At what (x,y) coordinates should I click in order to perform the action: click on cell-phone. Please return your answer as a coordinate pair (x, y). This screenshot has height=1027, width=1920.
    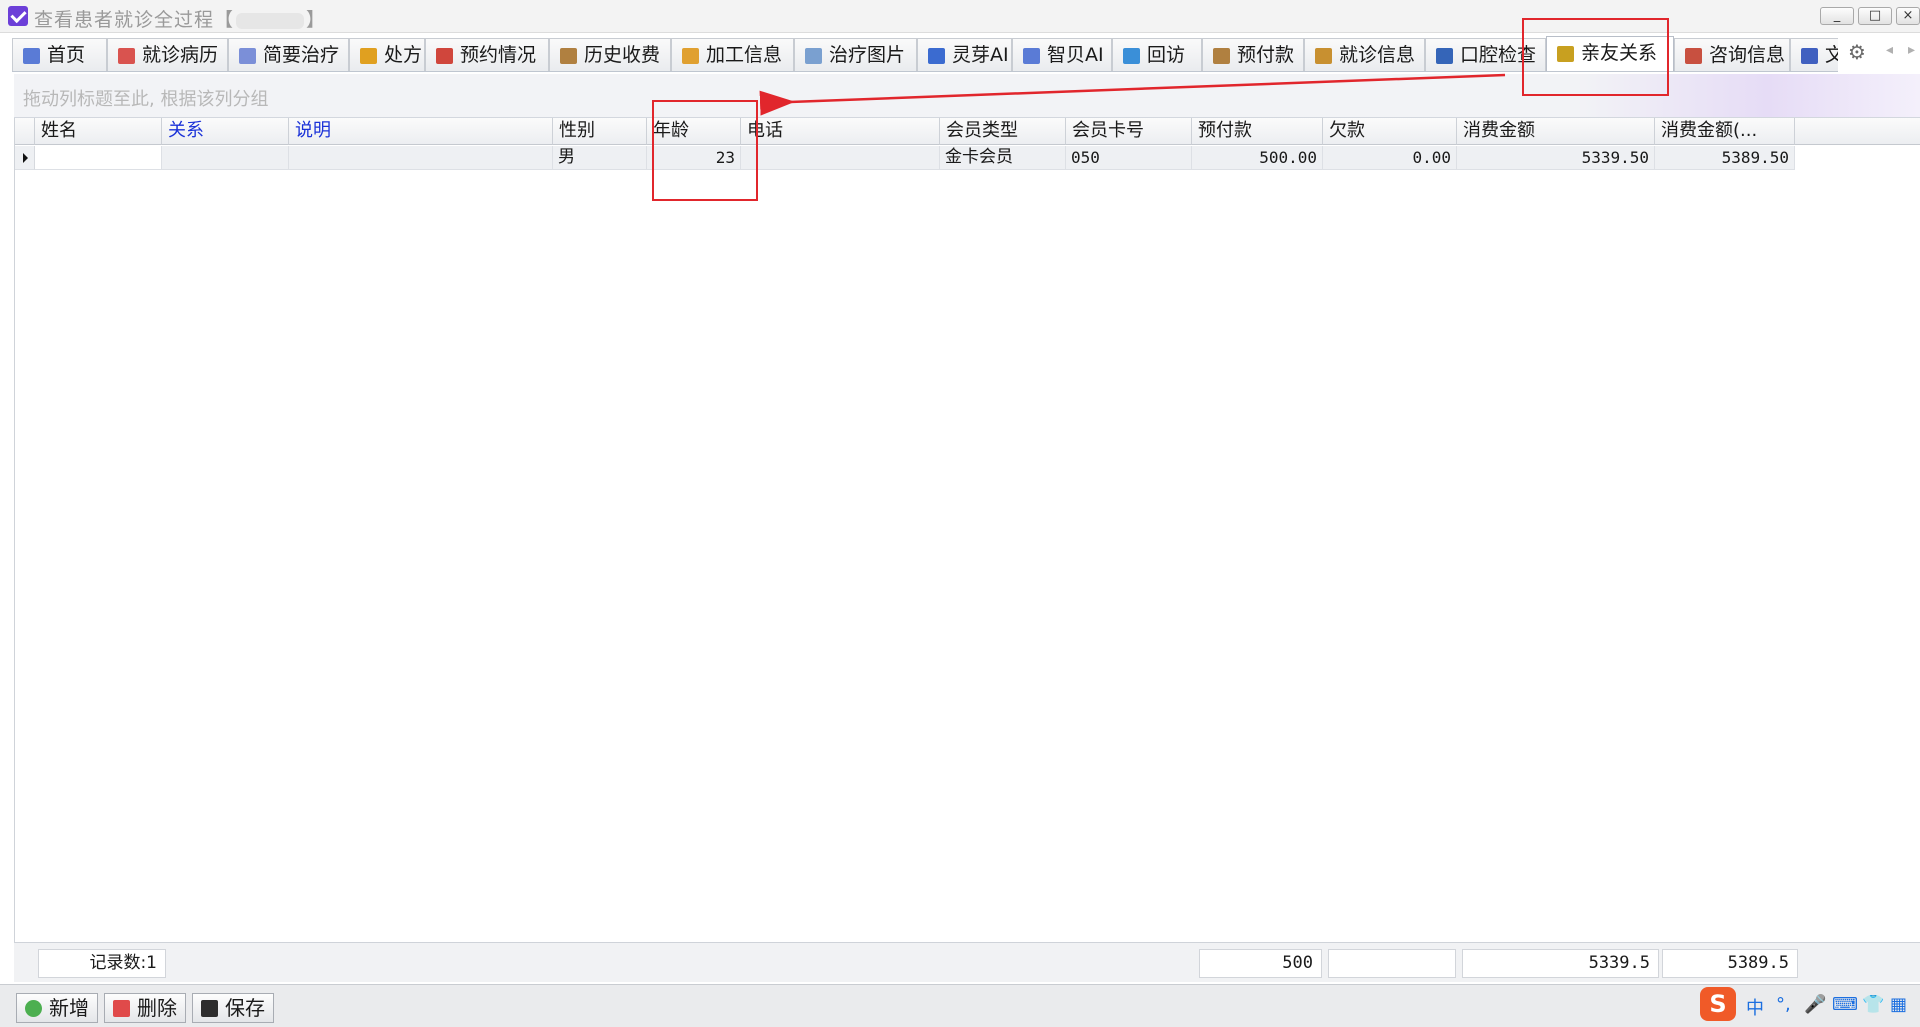
    Looking at the image, I should click on (840, 158).